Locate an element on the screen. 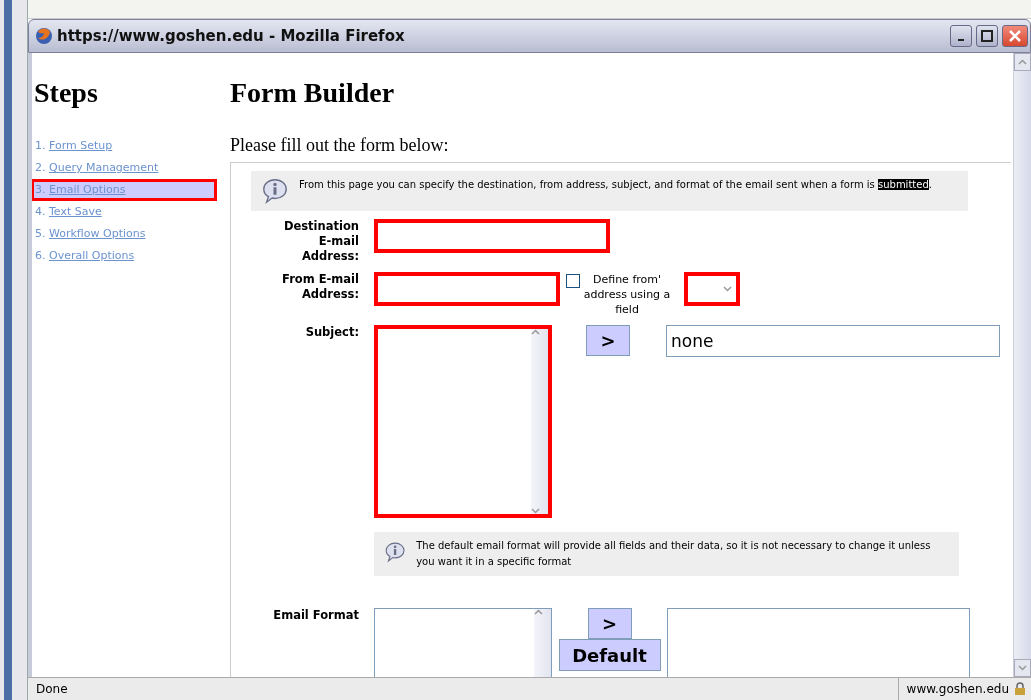  field-label: From E-mail Address: is located at coordinates (320, 287).